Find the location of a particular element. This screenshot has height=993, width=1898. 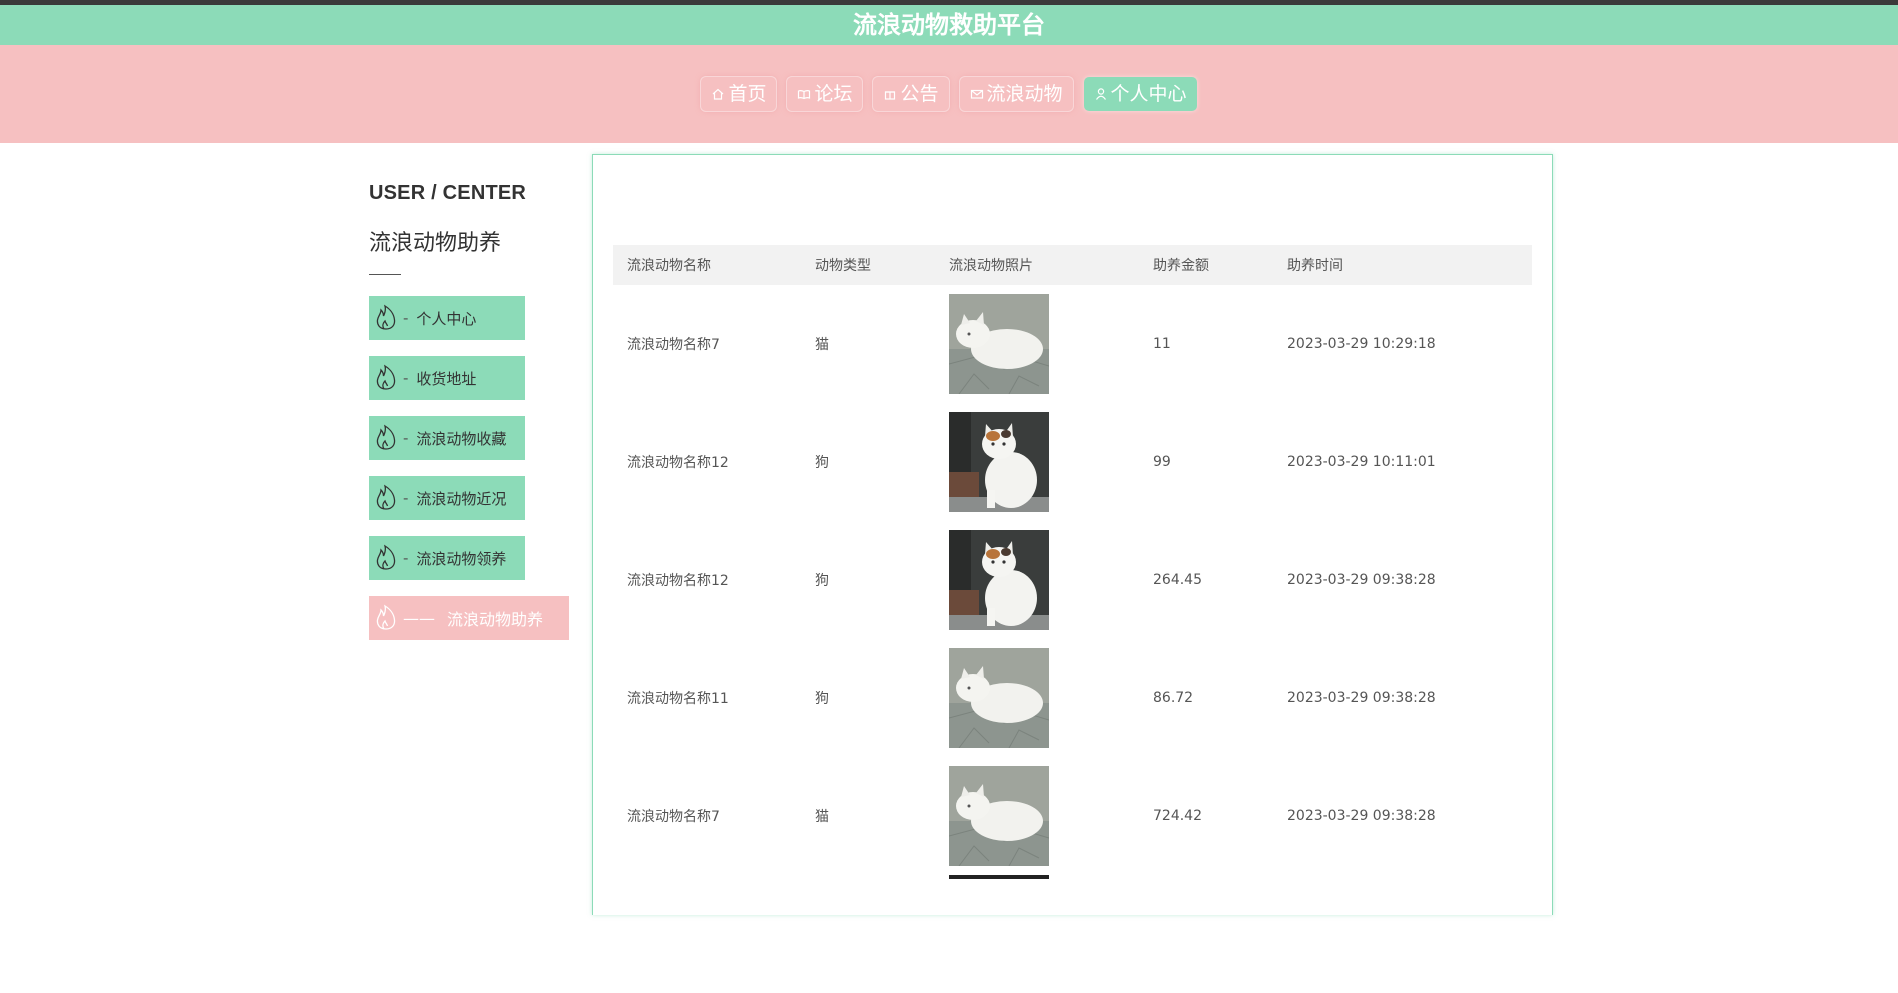

sidebar-item-animal-sponsorship: —— 流浪动物助养 is located at coordinates (469, 618).